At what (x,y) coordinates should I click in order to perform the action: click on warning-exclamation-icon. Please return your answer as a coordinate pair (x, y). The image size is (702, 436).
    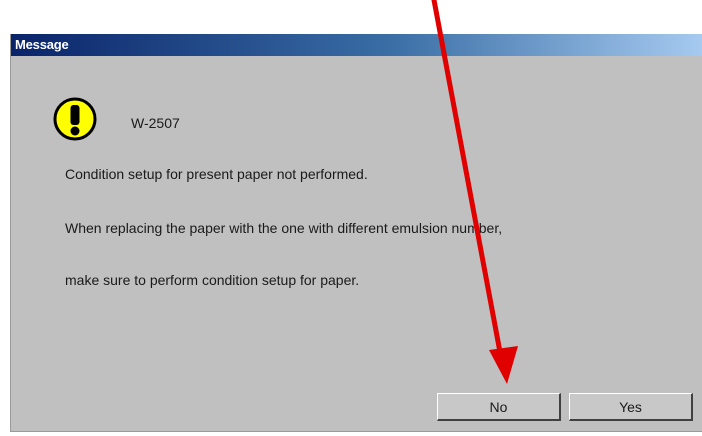
    Looking at the image, I should click on (75, 119).